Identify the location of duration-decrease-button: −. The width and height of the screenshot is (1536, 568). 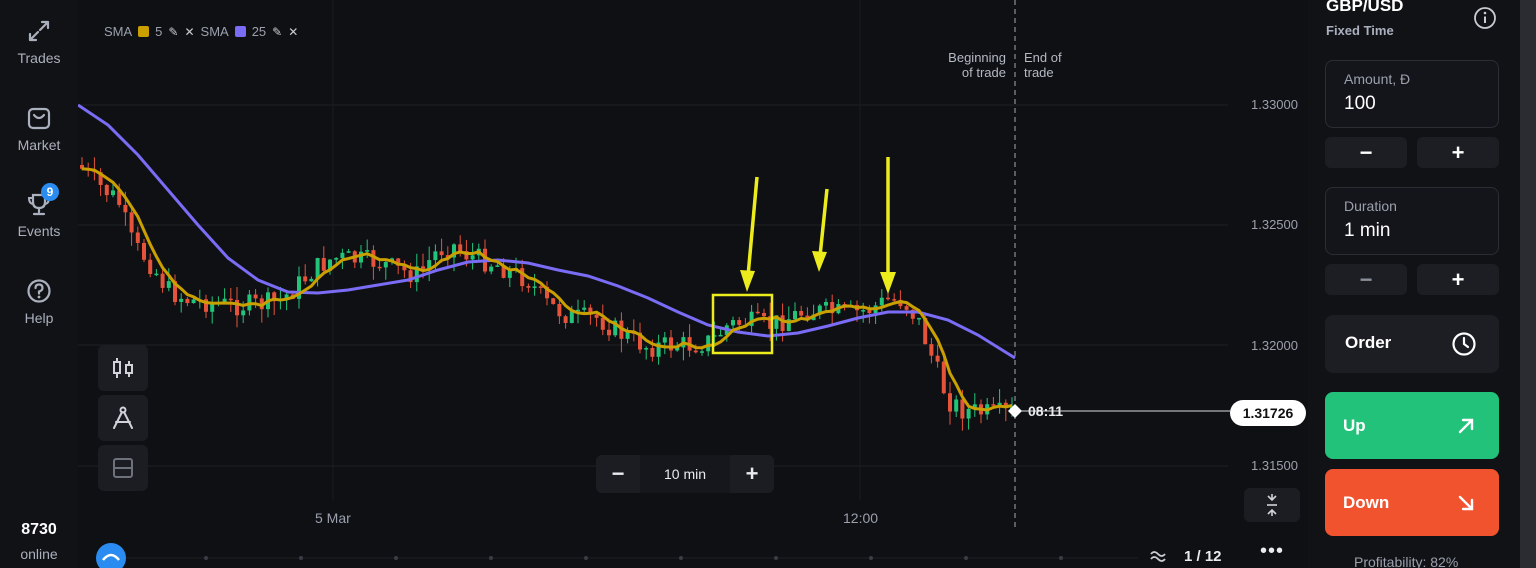
(1366, 279).